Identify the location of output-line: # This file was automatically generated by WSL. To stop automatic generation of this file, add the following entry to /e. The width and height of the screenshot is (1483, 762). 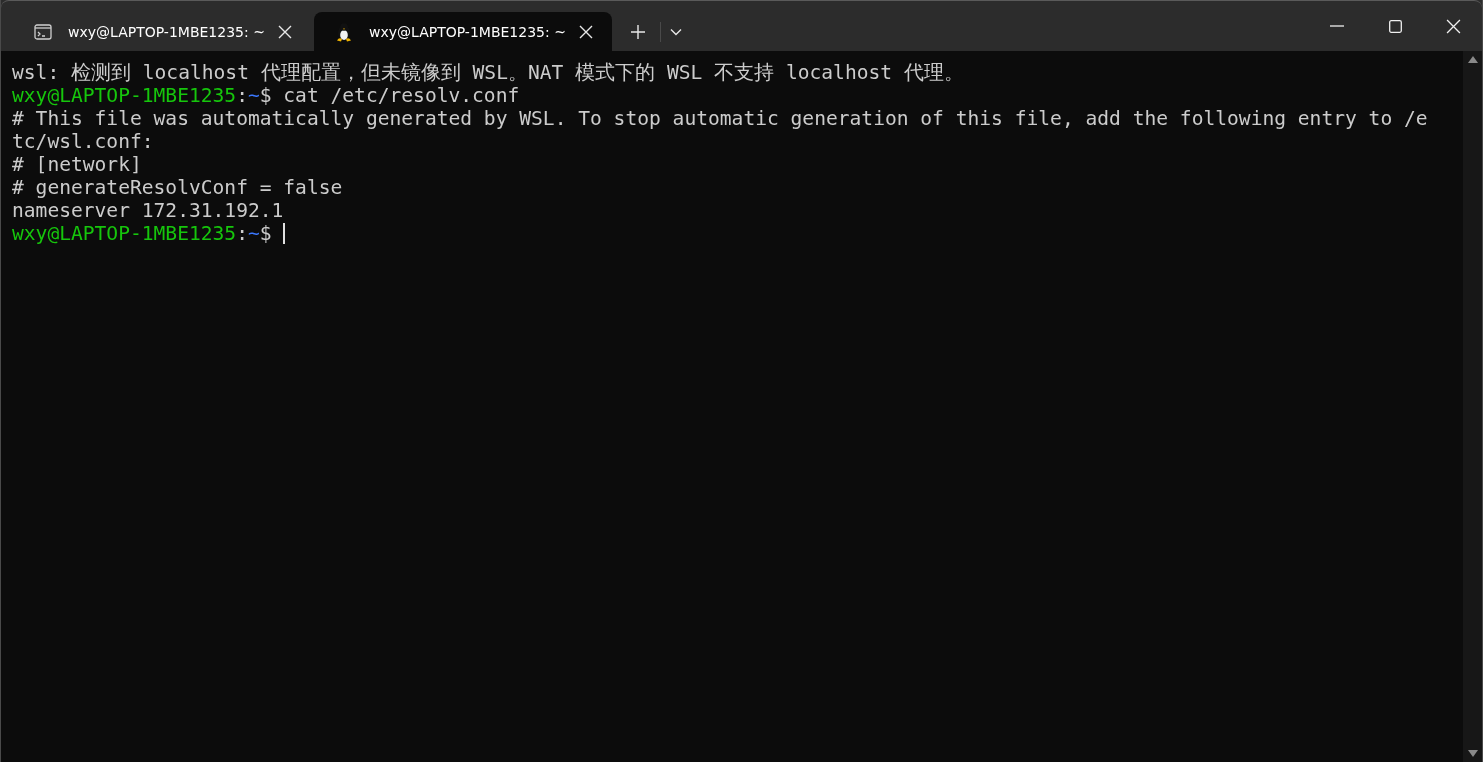
(720, 118).